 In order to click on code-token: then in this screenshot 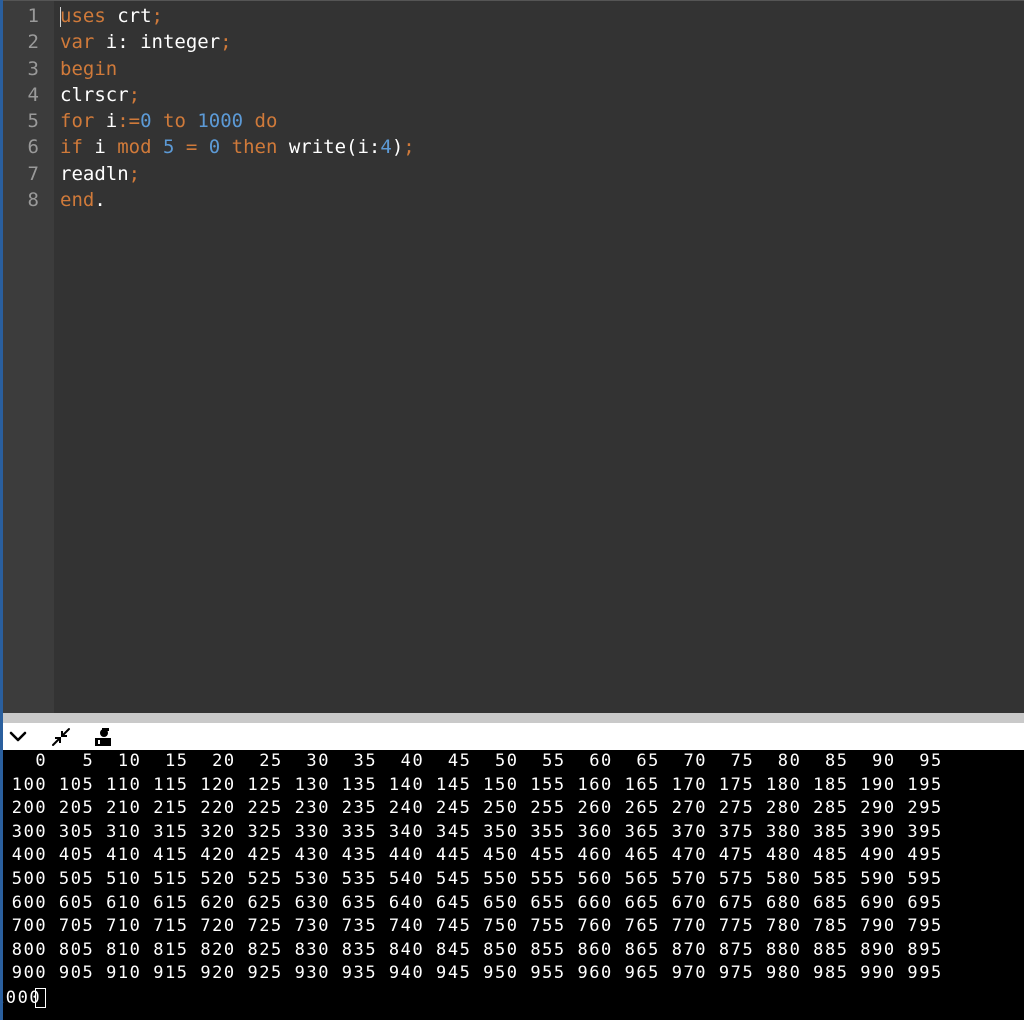, I will do `click(249, 147)`.